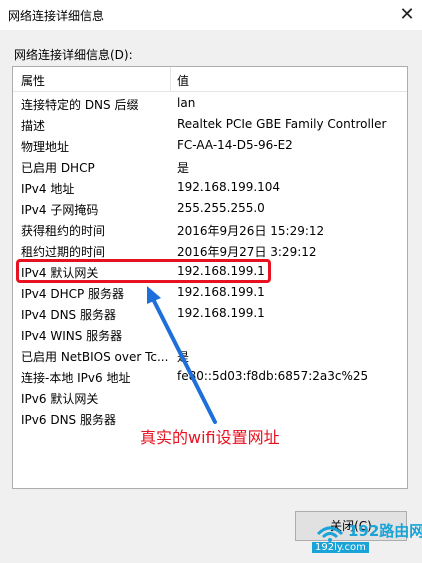  I want to click on wifi-icon, so click(330, 534).